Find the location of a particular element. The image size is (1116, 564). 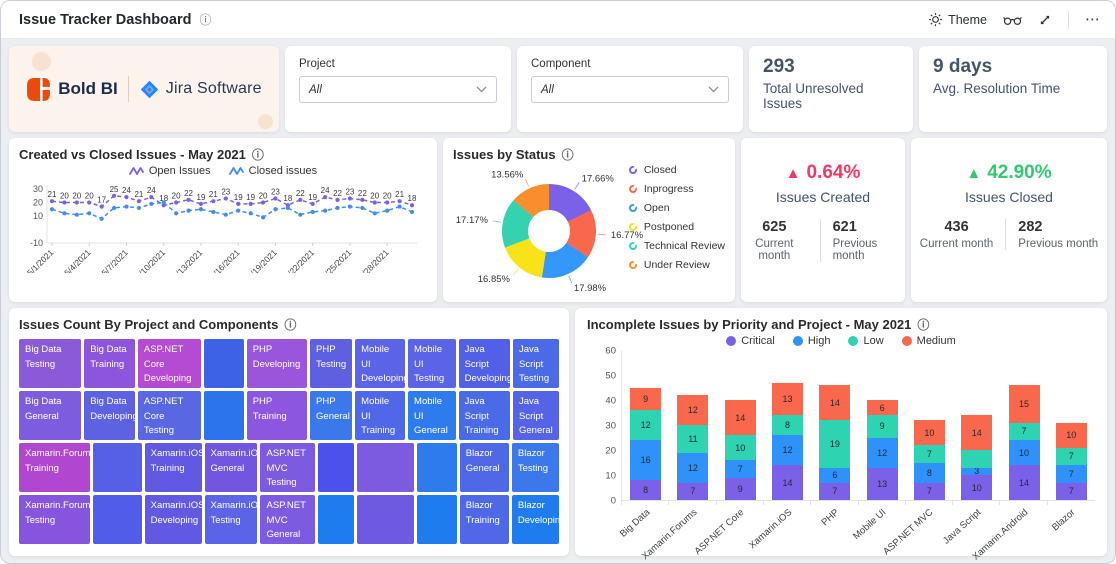

bar-php: 7 6 19 14 is located at coordinates (835, 442).